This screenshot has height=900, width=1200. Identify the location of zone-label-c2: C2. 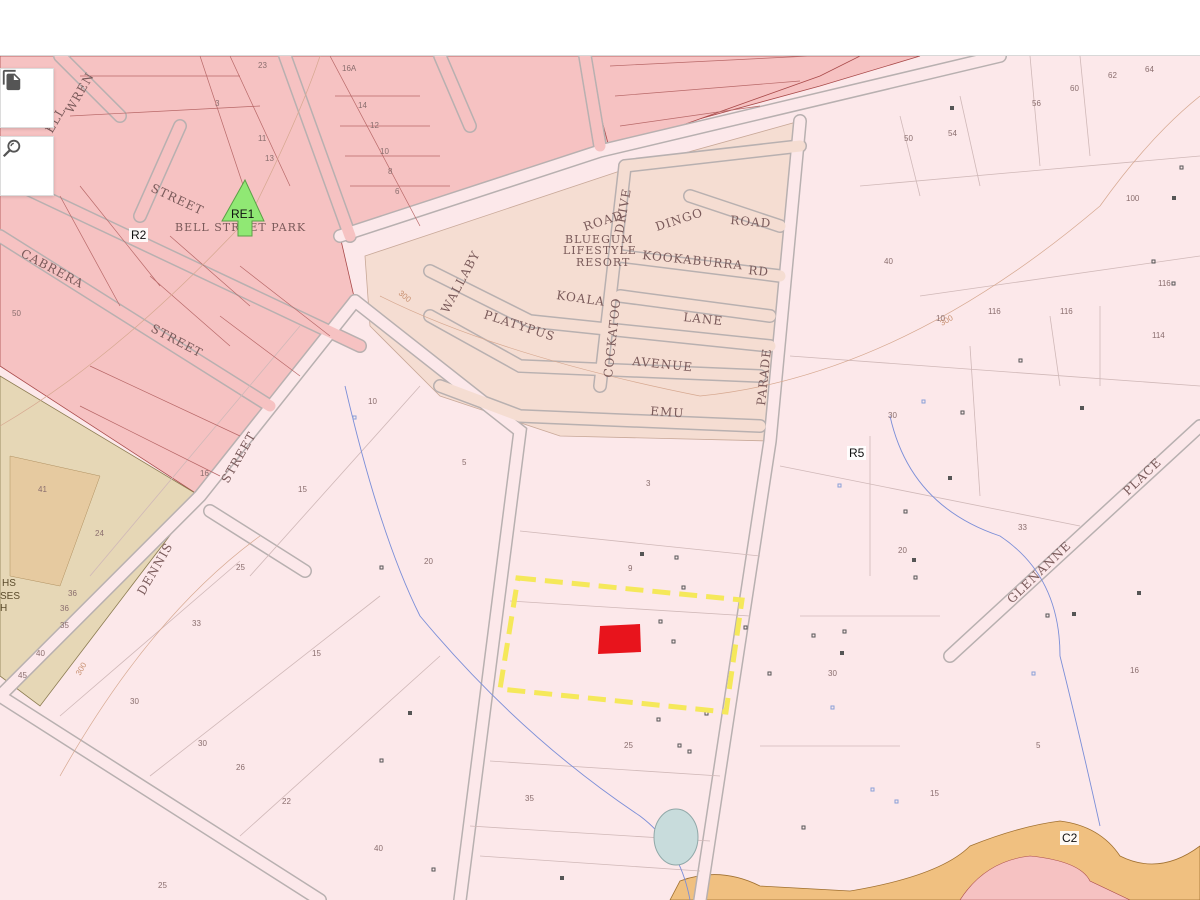
(1070, 838).